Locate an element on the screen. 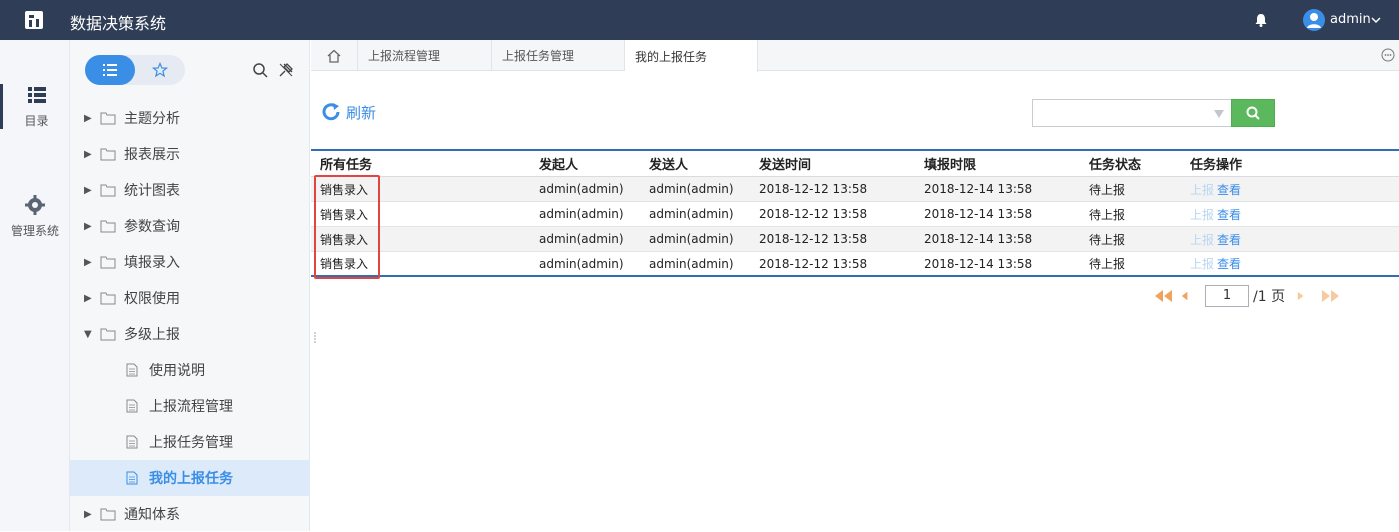 Image resolution: width=1399 pixels, height=532 pixels. rail-item-admin: 管理系统 is located at coordinates (35, 216).